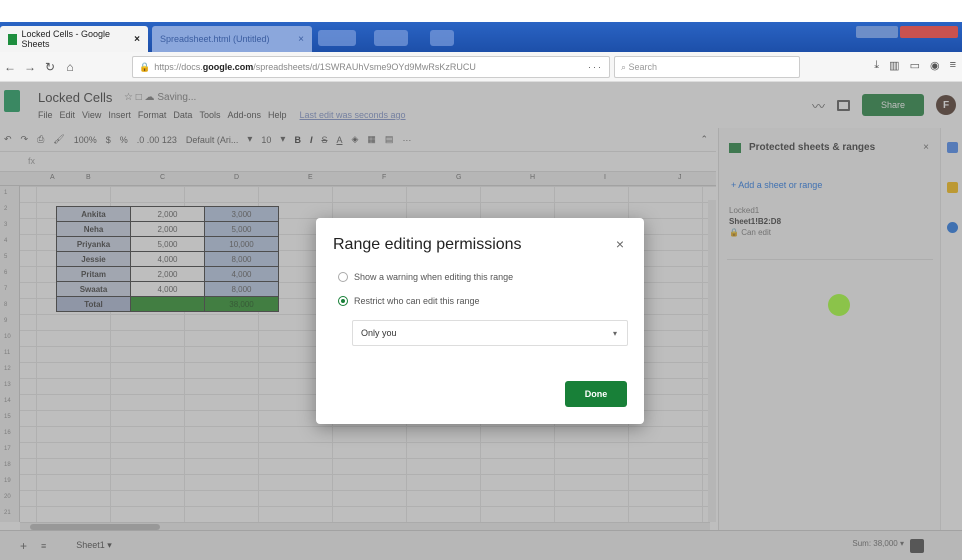  I want to click on cursor-highlight, so click(839, 305).